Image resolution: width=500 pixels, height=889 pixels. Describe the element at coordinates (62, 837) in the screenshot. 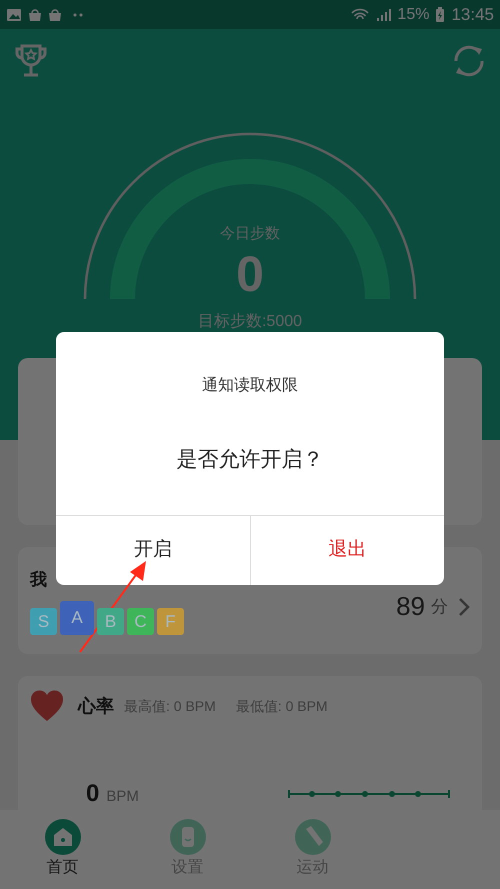

I see `home-icon` at that location.